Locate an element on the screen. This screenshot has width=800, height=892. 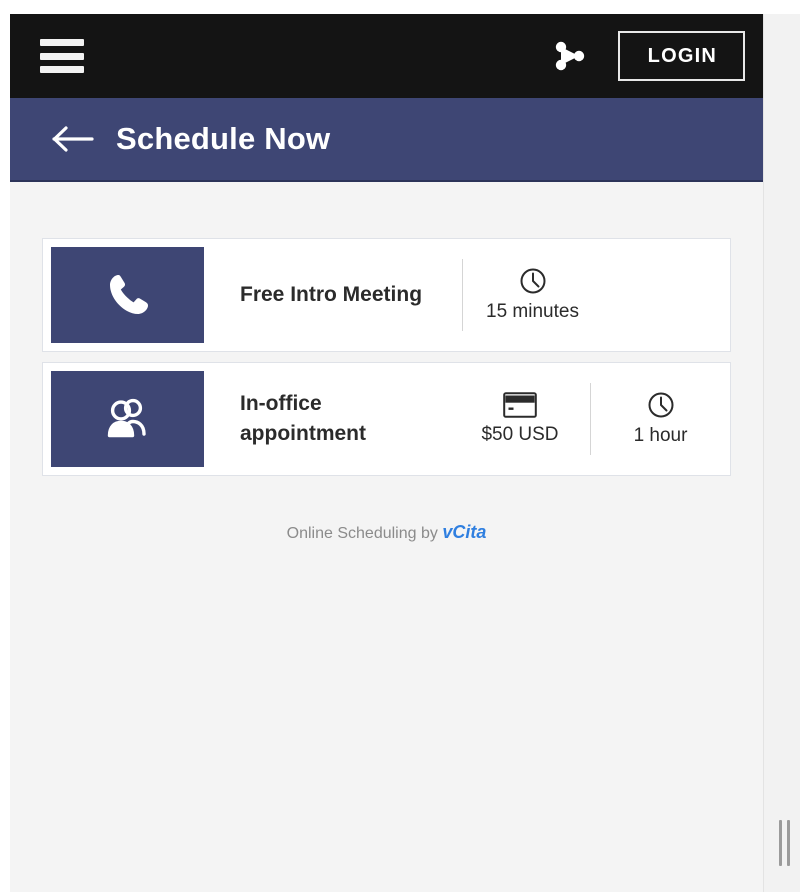
service-card: Free Intro Meeting 15 minutes is located at coordinates (386, 295).